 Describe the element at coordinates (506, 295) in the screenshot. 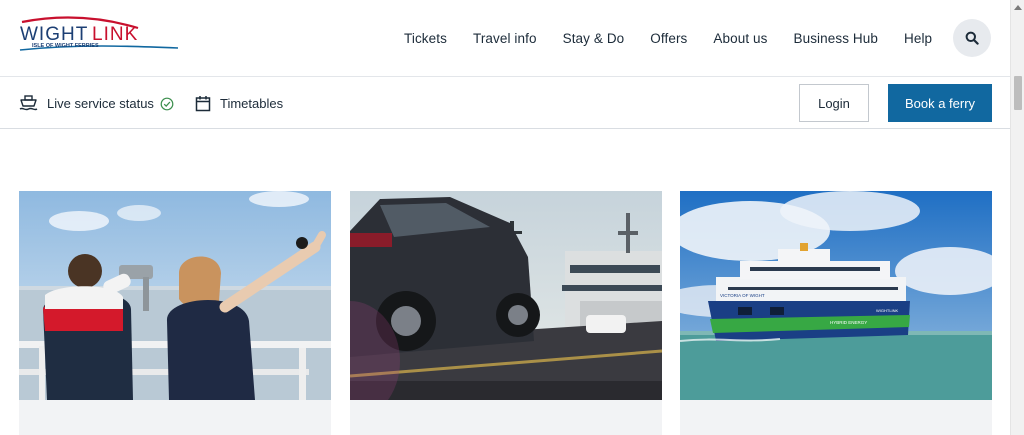

I see `car-ferry-ramp-photo` at that location.